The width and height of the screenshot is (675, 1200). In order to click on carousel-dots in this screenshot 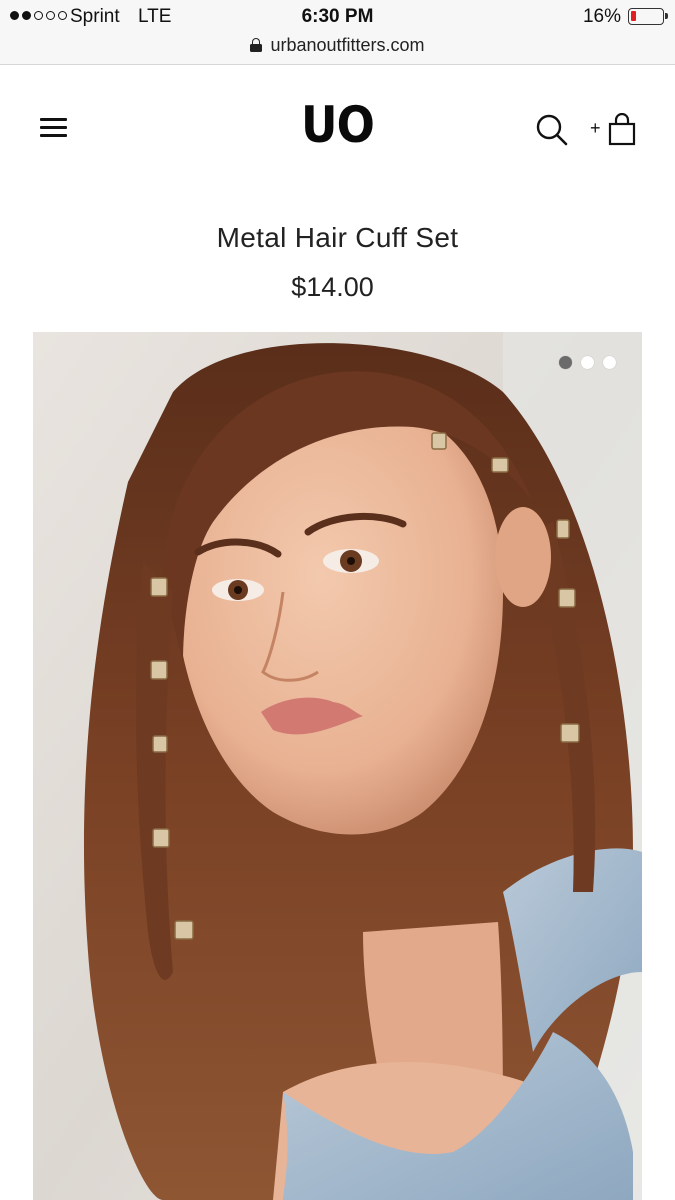, I will do `click(587, 362)`.